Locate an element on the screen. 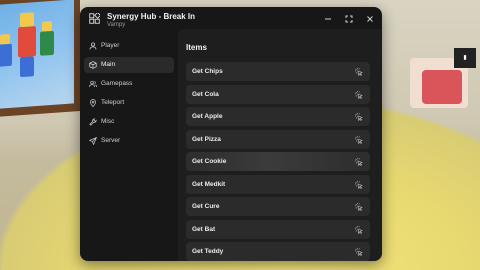 Image resolution: width=480 pixels, height=270 pixels. users-icon is located at coordinates (93, 84).